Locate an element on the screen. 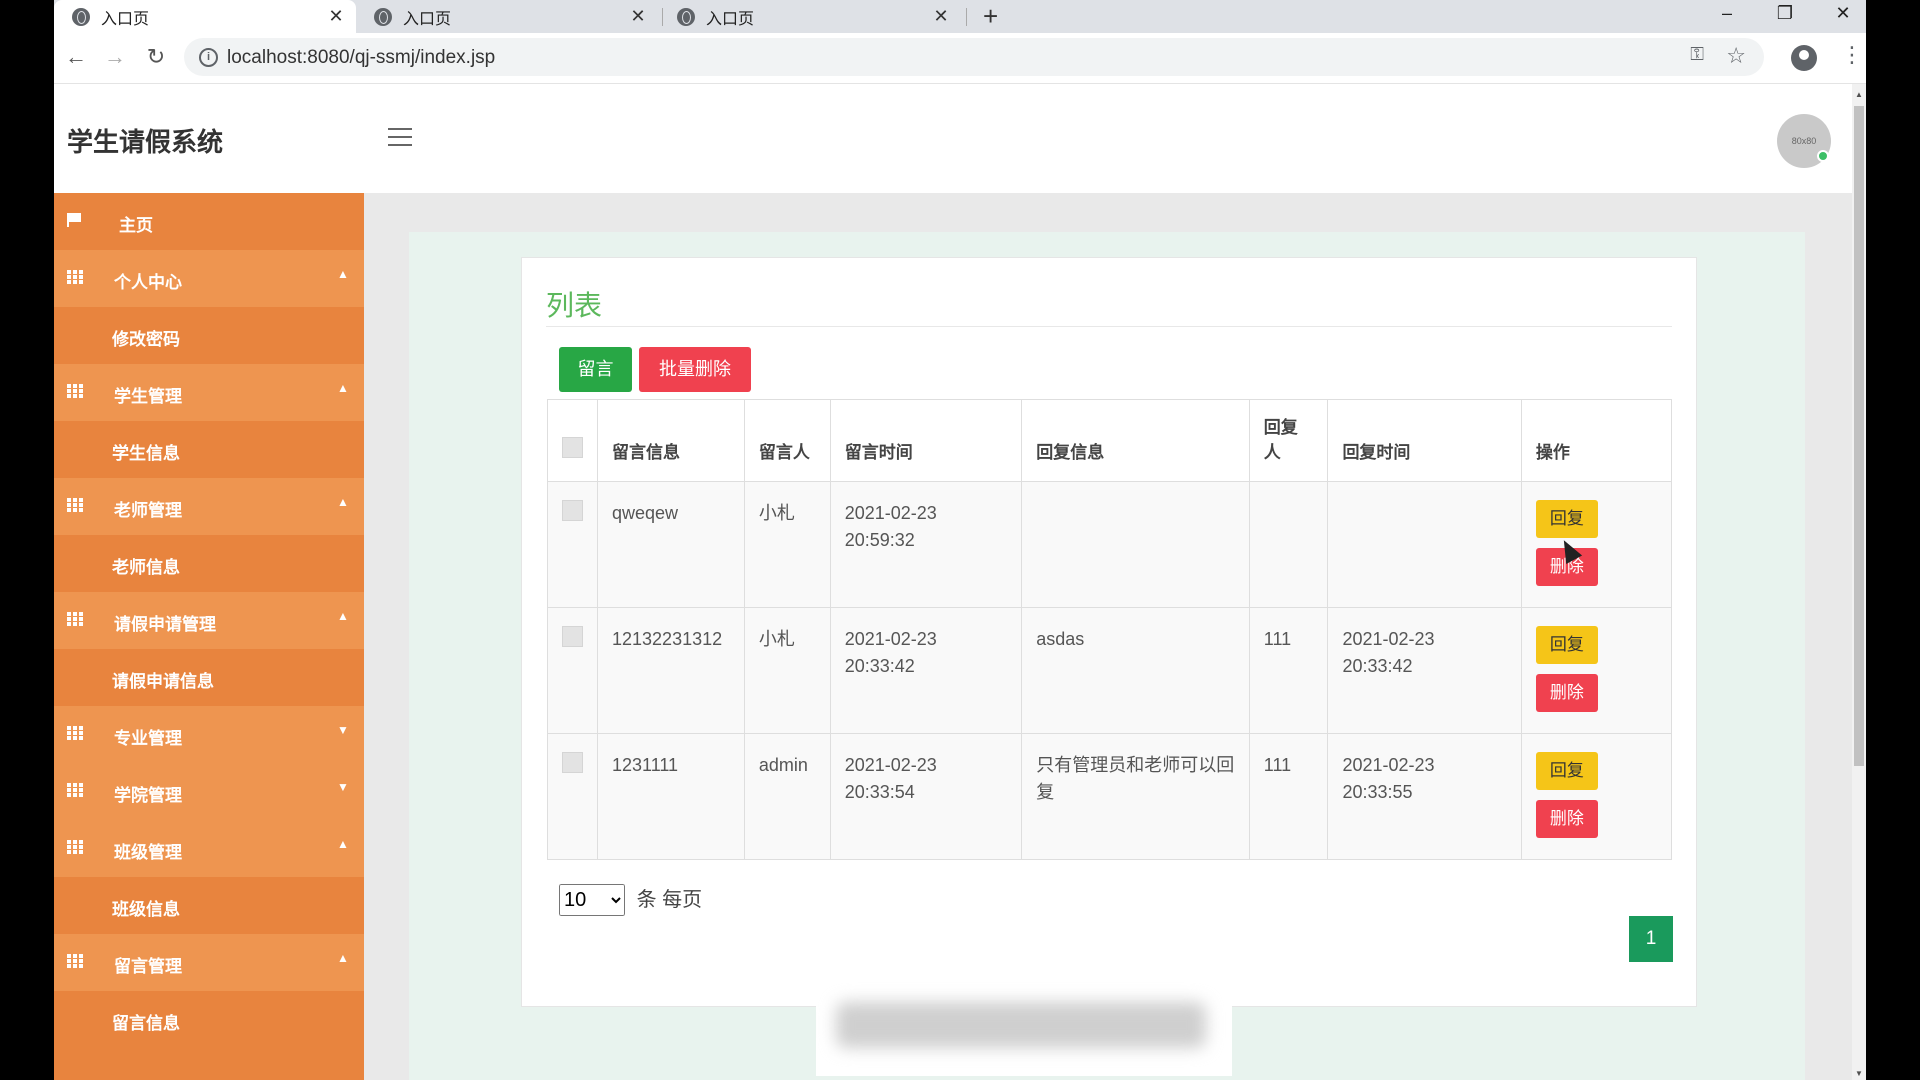  replier-cell: 111 is located at coordinates (1288, 796).